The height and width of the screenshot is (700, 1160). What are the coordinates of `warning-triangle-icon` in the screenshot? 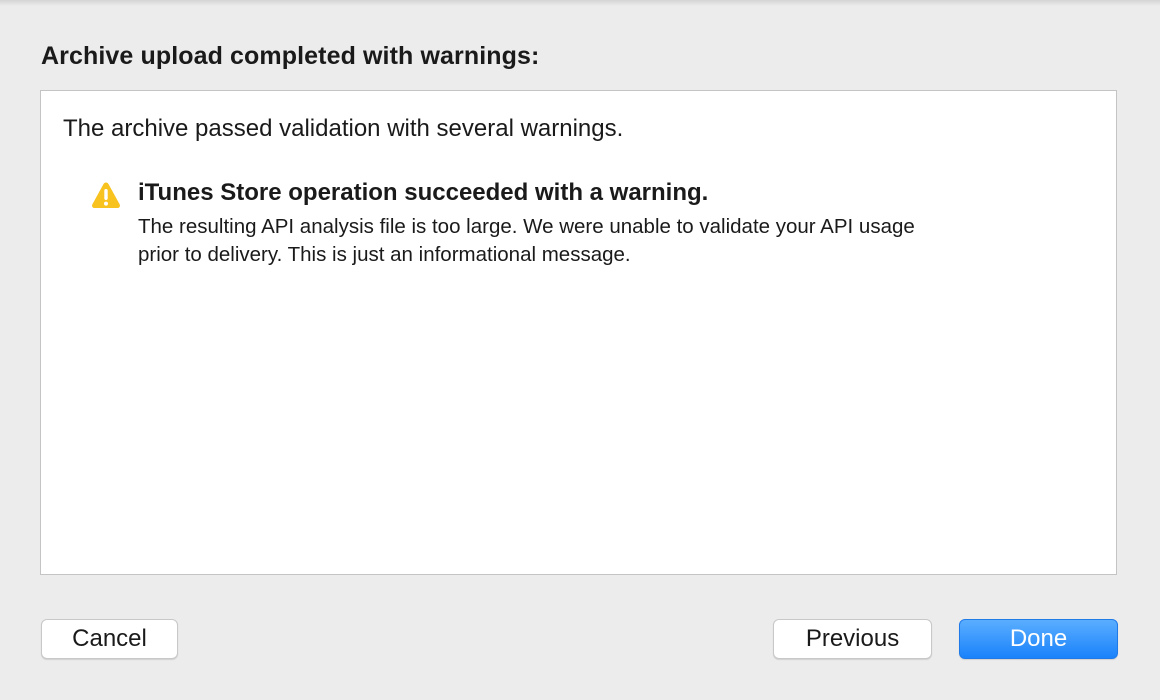 It's located at (106, 195).